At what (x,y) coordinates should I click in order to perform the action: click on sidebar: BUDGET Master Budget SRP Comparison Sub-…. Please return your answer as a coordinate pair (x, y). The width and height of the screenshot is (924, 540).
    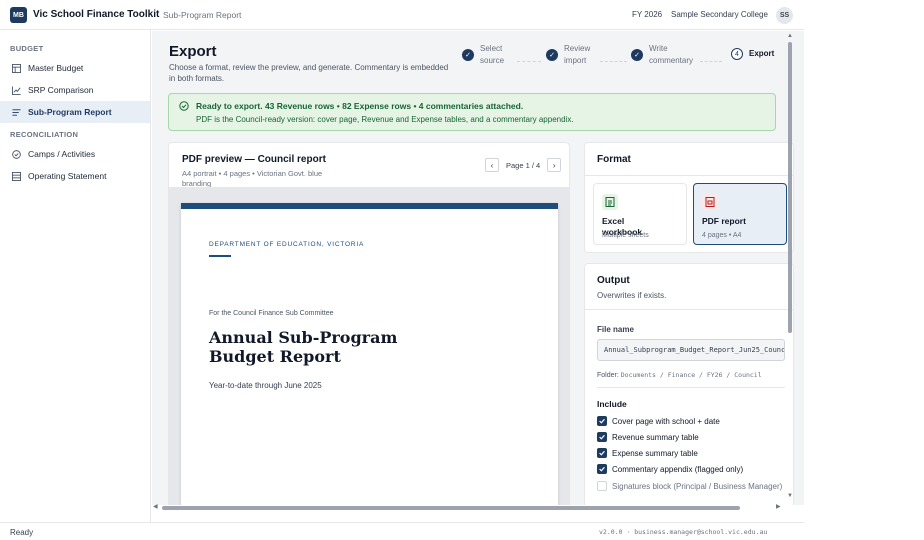
    Looking at the image, I should click on (75, 276).